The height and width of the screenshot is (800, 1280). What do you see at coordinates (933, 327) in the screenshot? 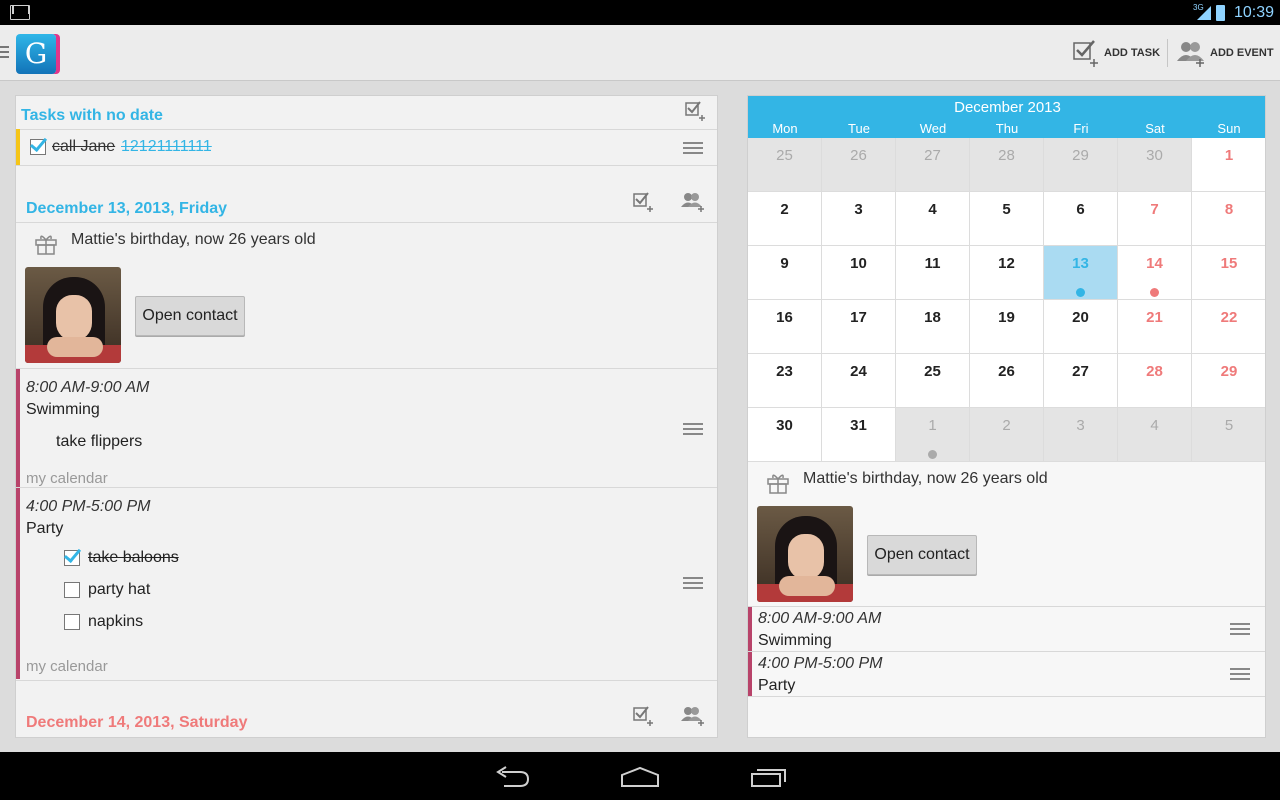
I see `calendar-day: 18` at bounding box center [933, 327].